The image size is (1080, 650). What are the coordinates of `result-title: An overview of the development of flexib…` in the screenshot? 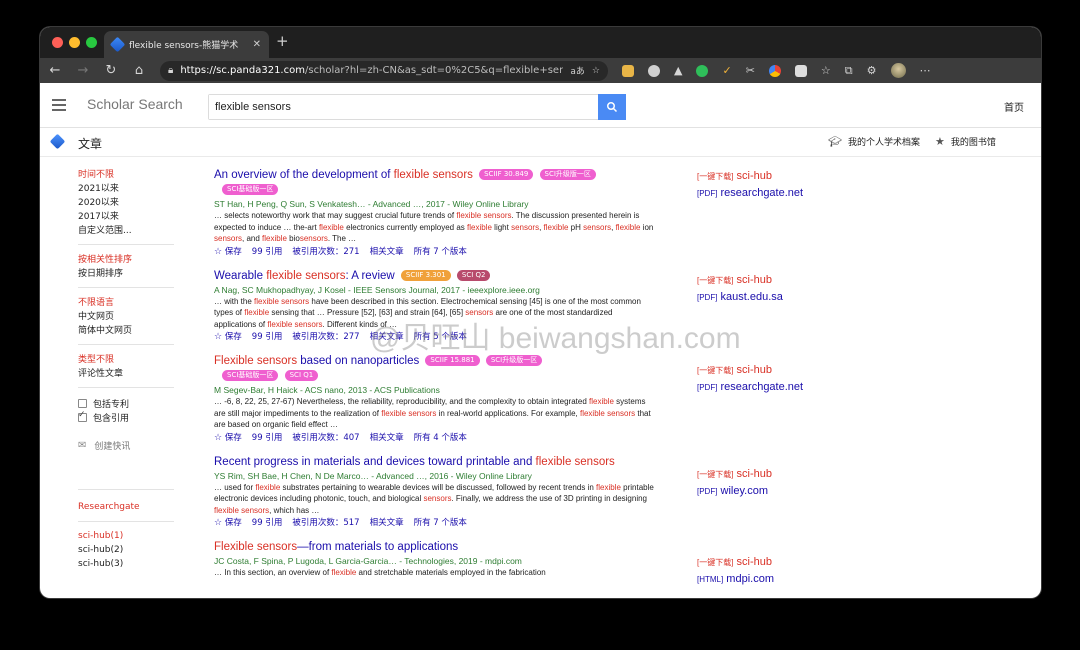 It's located at (434, 183).